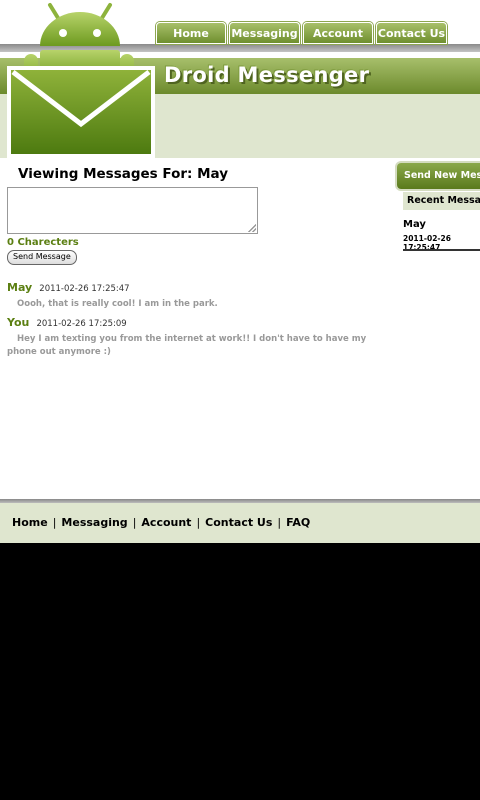  What do you see at coordinates (191, 33) in the screenshot?
I see `nav-tab-home: Home` at bounding box center [191, 33].